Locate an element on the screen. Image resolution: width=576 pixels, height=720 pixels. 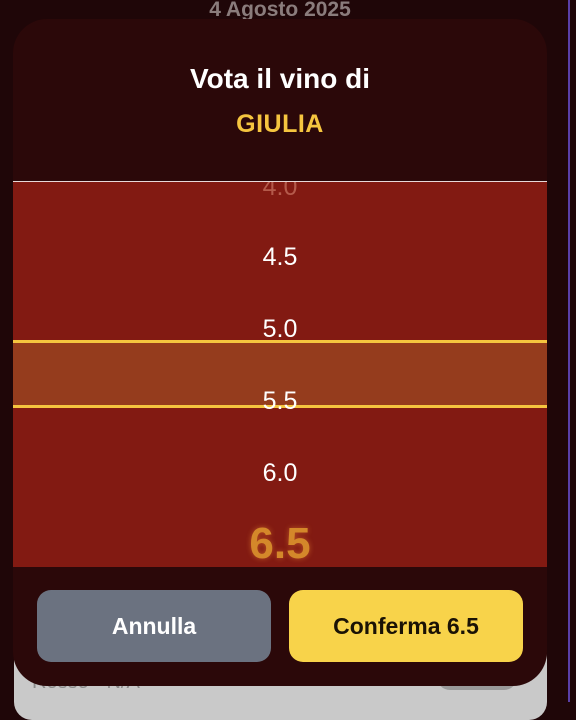
cancel-button: Annulla is located at coordinates (154, 626).